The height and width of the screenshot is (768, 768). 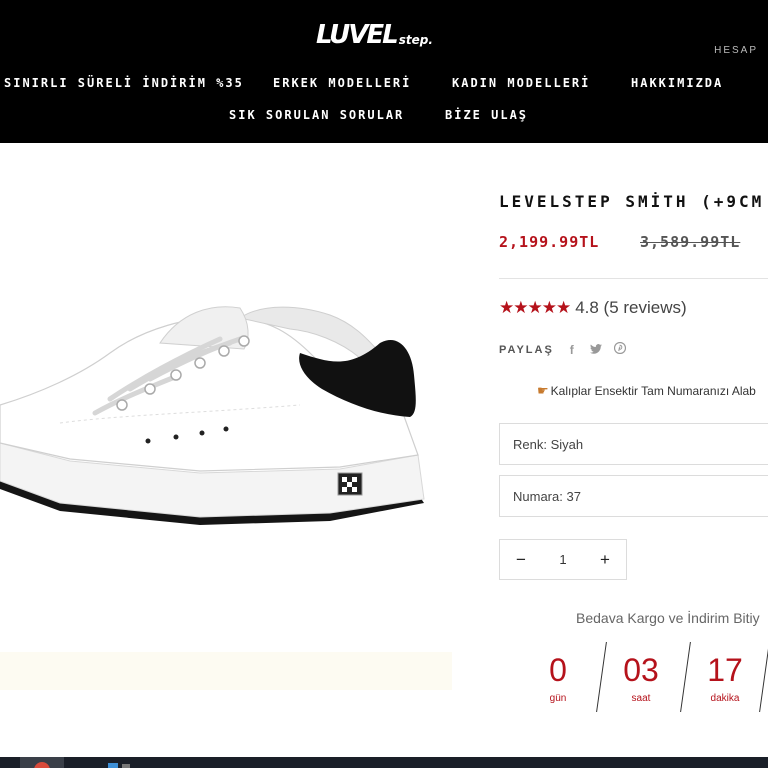 I want to click on quantity-value: 1, so click(x=562, y=559).